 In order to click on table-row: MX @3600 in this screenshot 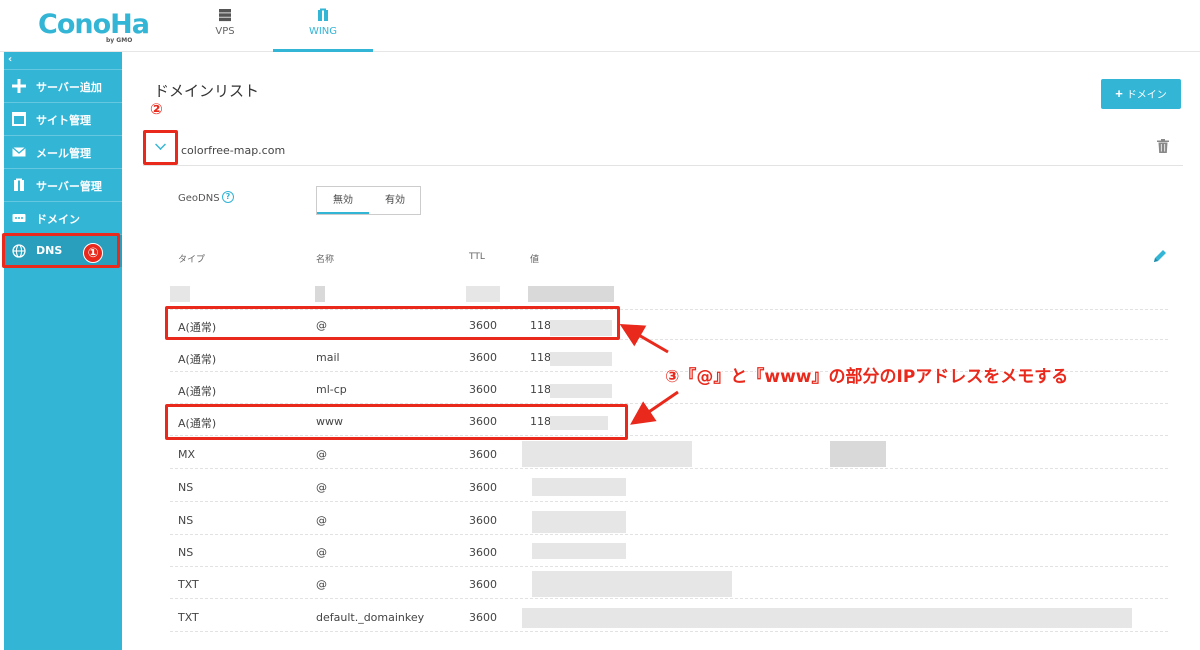, I will do `click(669, 453)`.